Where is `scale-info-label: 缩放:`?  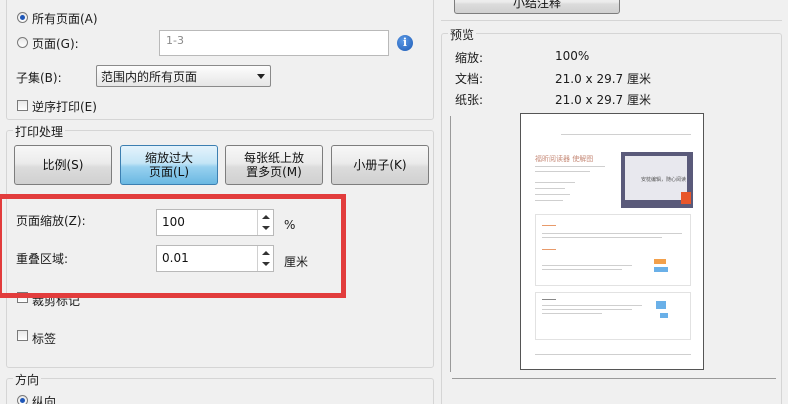 scale-info-label: 缩放: is located at coordinates (469, 58).